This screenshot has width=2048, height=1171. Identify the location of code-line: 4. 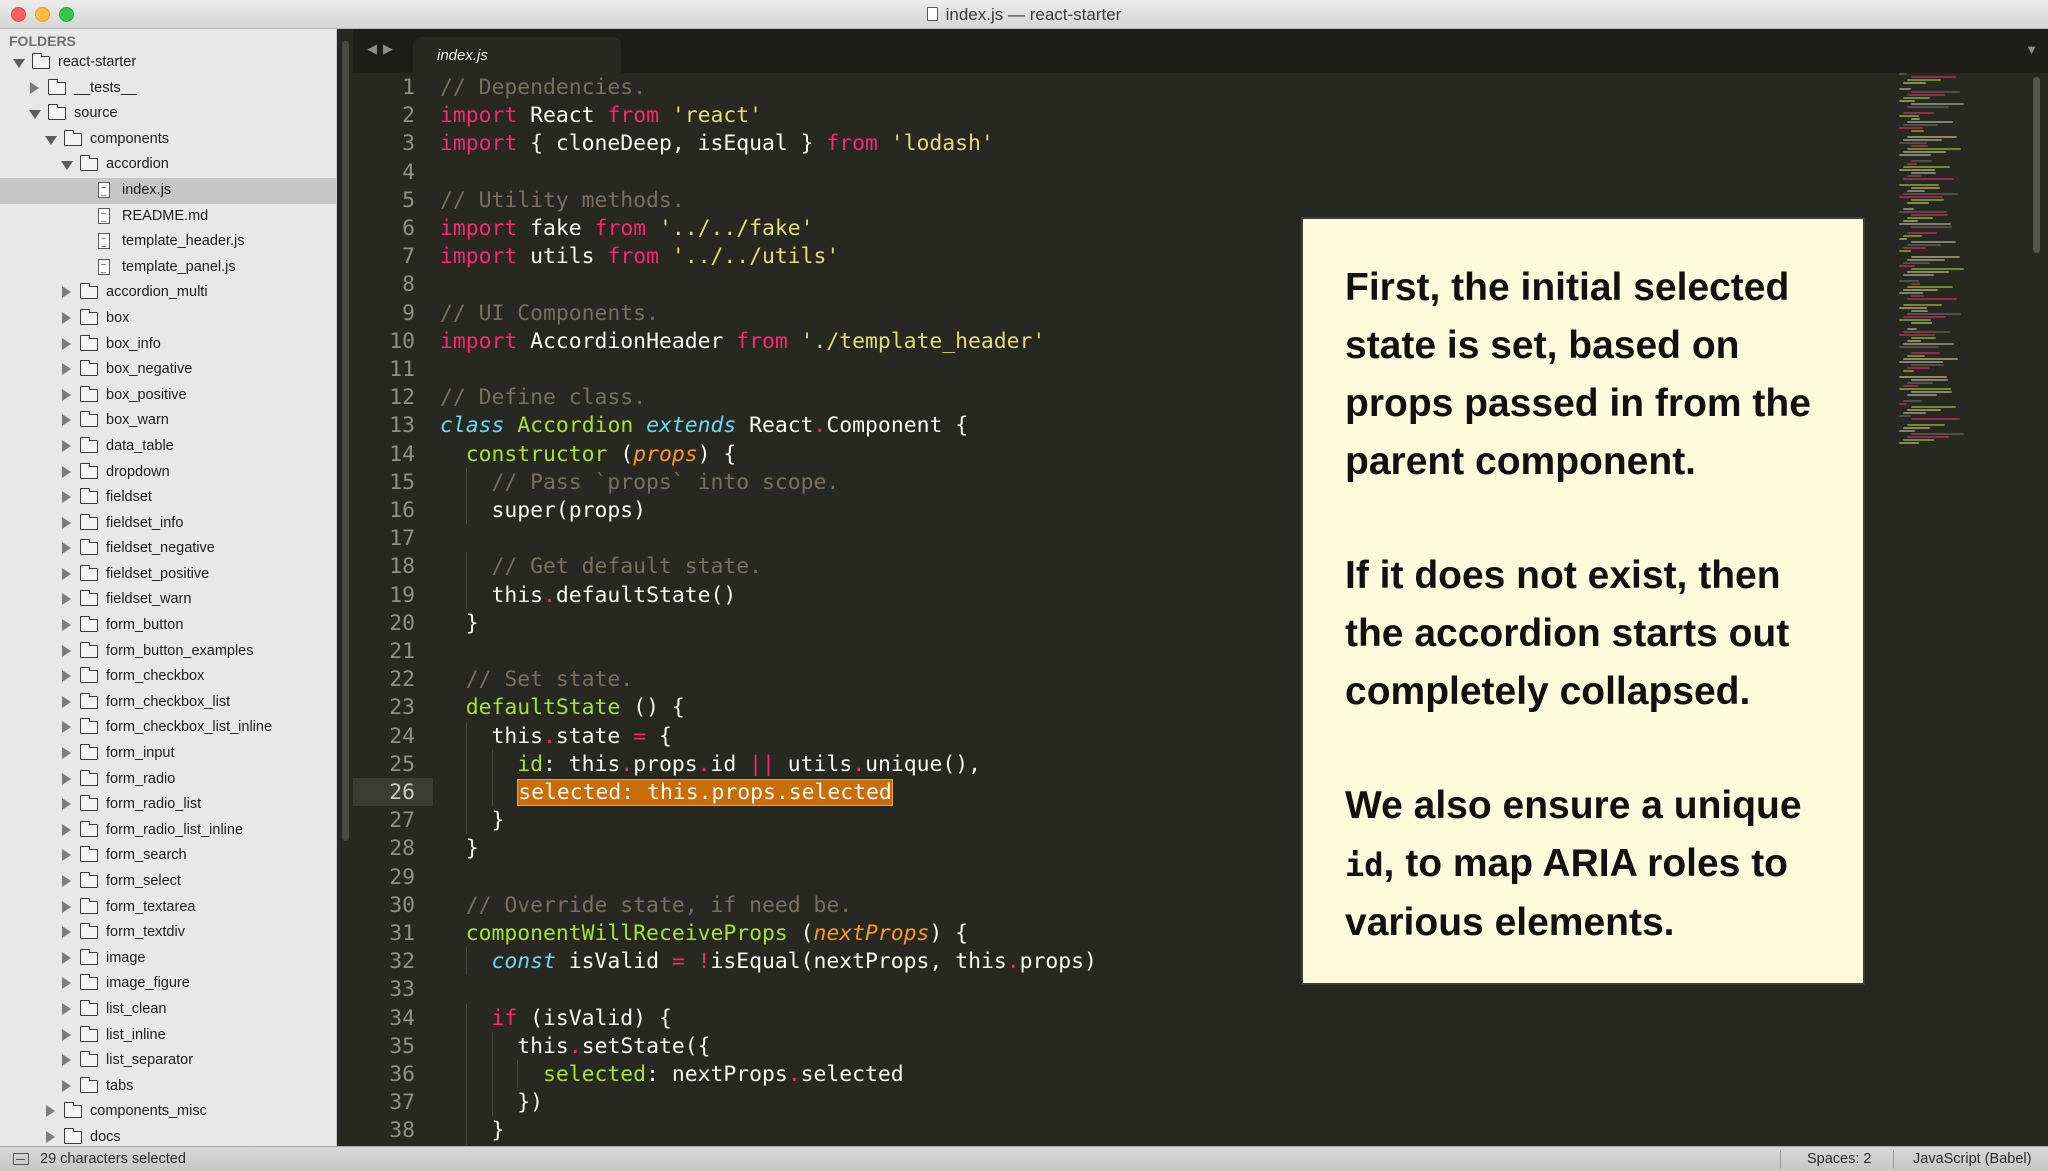
(1123, 172).